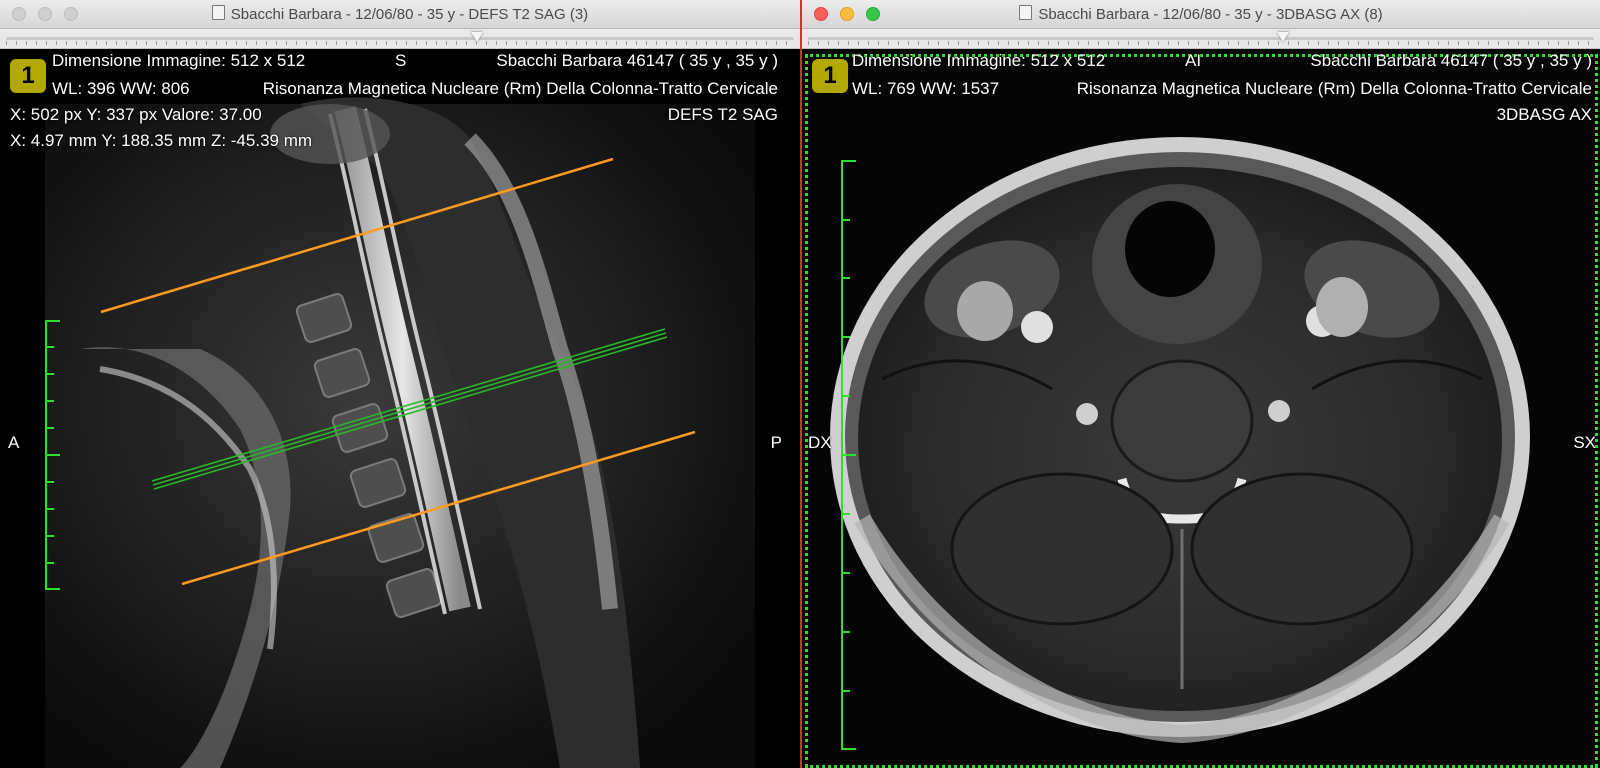 The width and height of the screenshot is (1600, 768). What do you see at coordinates (820, 442) in the screenshot?
I see `orientation-left: DX` at bounding box center [820, 442].